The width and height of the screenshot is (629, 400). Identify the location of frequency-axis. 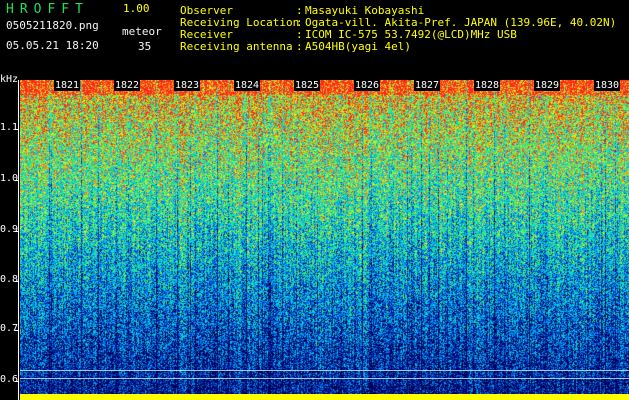
(18, 240).